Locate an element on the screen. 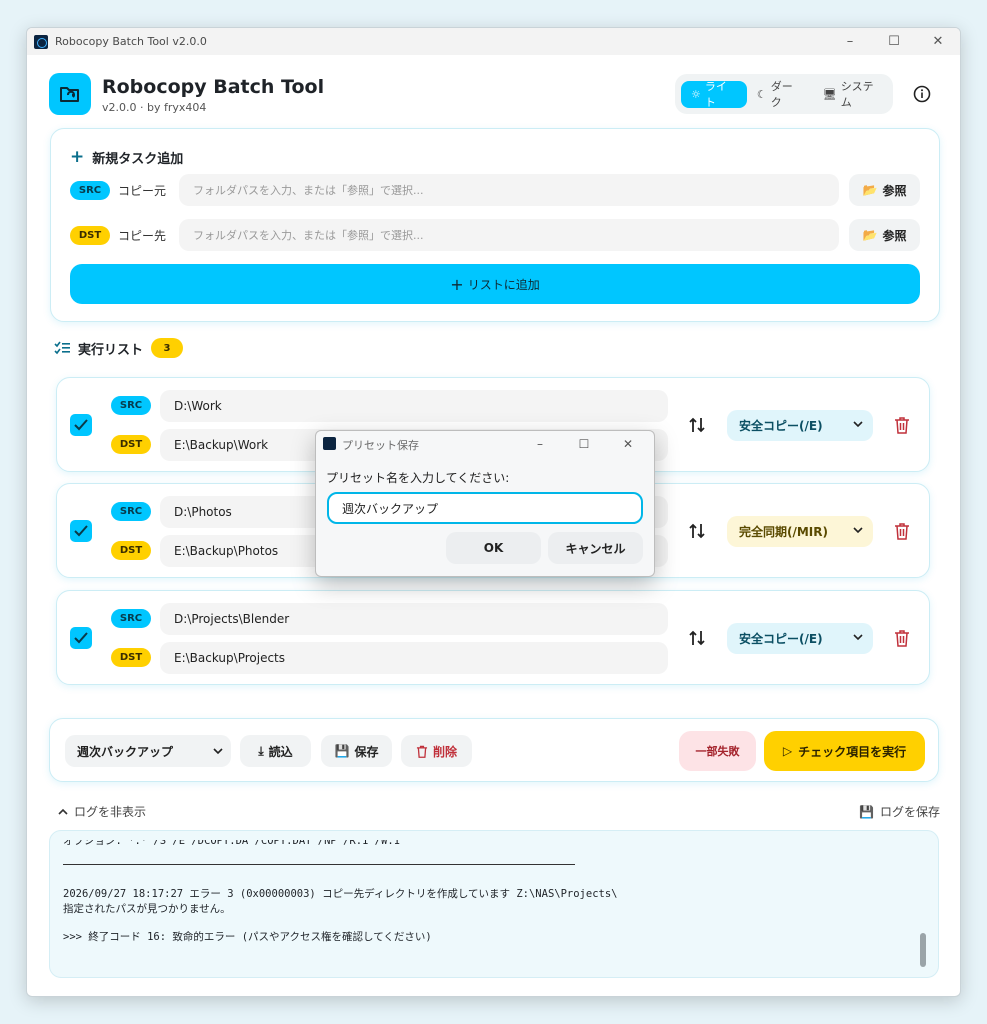  run-checked-button: ▷ チェック項目を実行 is located at coordinates (844, 751).